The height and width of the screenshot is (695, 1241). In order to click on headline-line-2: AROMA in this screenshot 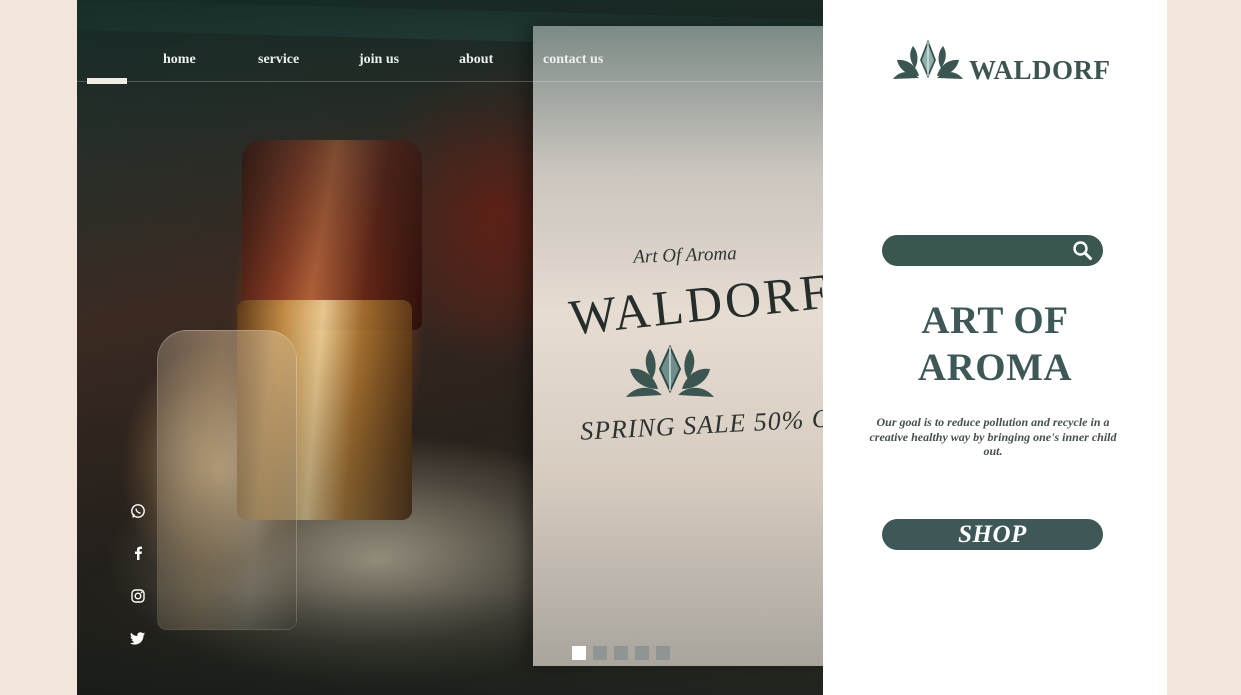, I will do `click(995, 367)`.